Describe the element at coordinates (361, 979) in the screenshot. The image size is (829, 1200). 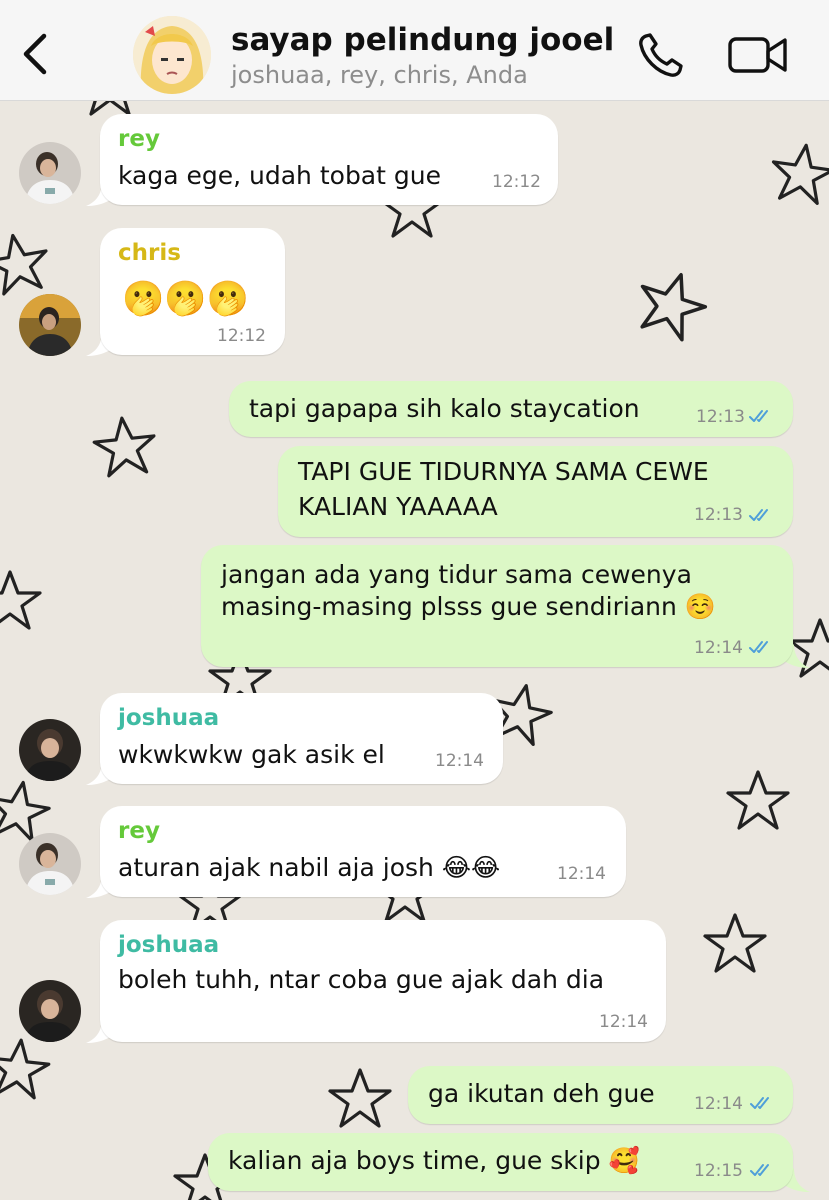
I see `message-text: boleh tuhh, ntar coba gue ajak dah dia` at that location.